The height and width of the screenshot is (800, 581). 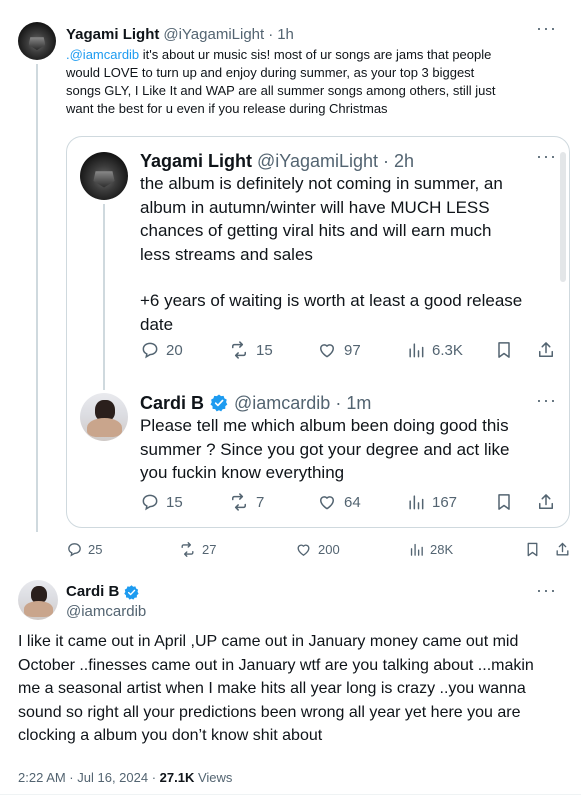 I want to click on quoted-second-actions: 15 7 64 167, so click(x=350, y=503).